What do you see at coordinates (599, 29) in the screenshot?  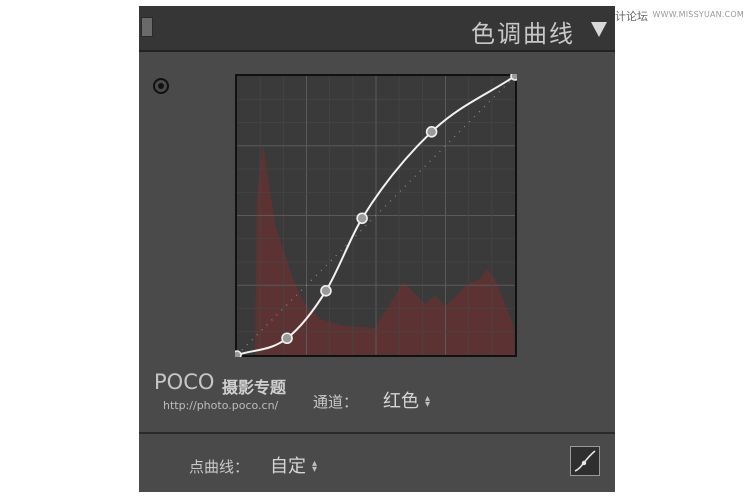 I see `collapse-triangle-icon` at bounding box center [599, 29].